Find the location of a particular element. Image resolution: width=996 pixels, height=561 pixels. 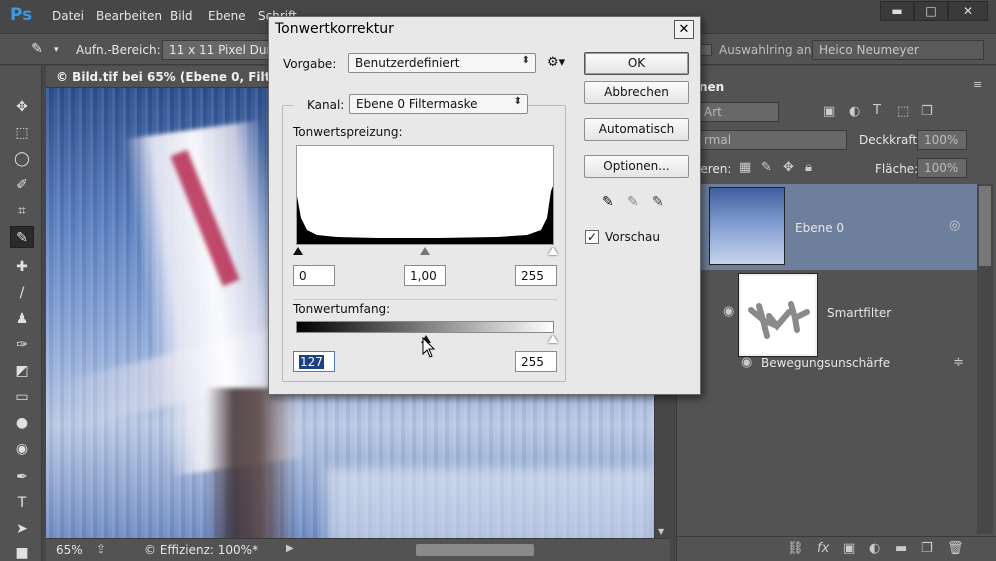

chevron-down-icon: ▾ is located at coordinates (56, 50).